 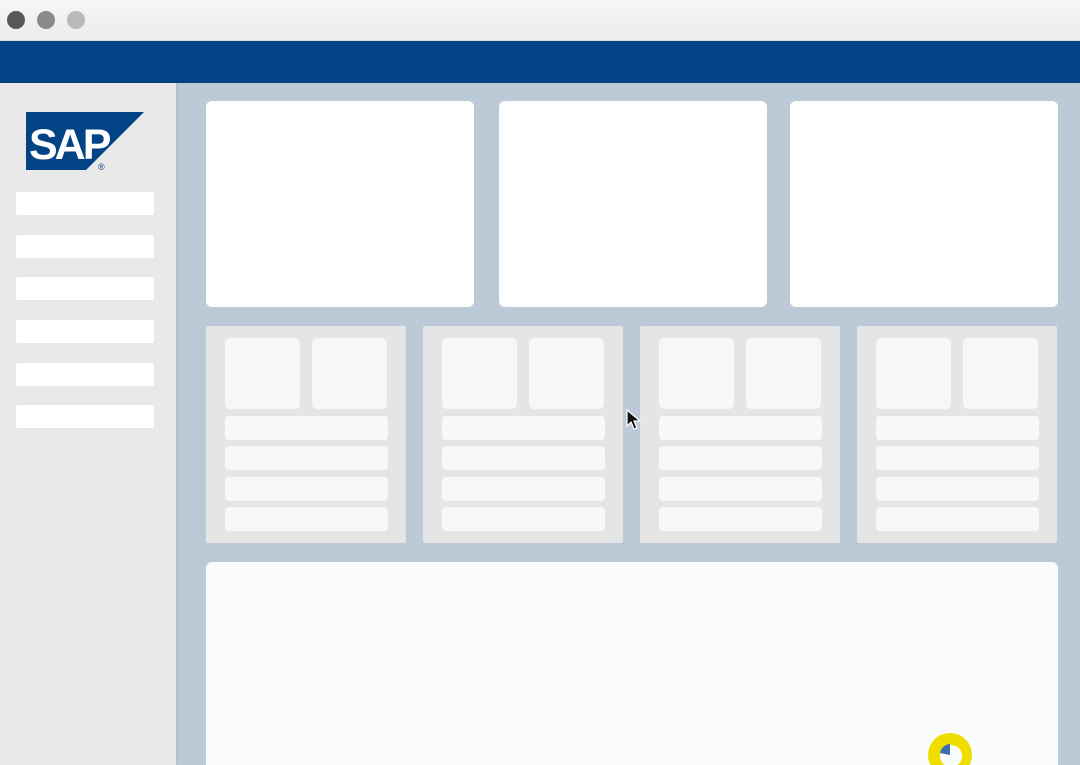 I want to click on title-bar, so click(x=540, y=20).